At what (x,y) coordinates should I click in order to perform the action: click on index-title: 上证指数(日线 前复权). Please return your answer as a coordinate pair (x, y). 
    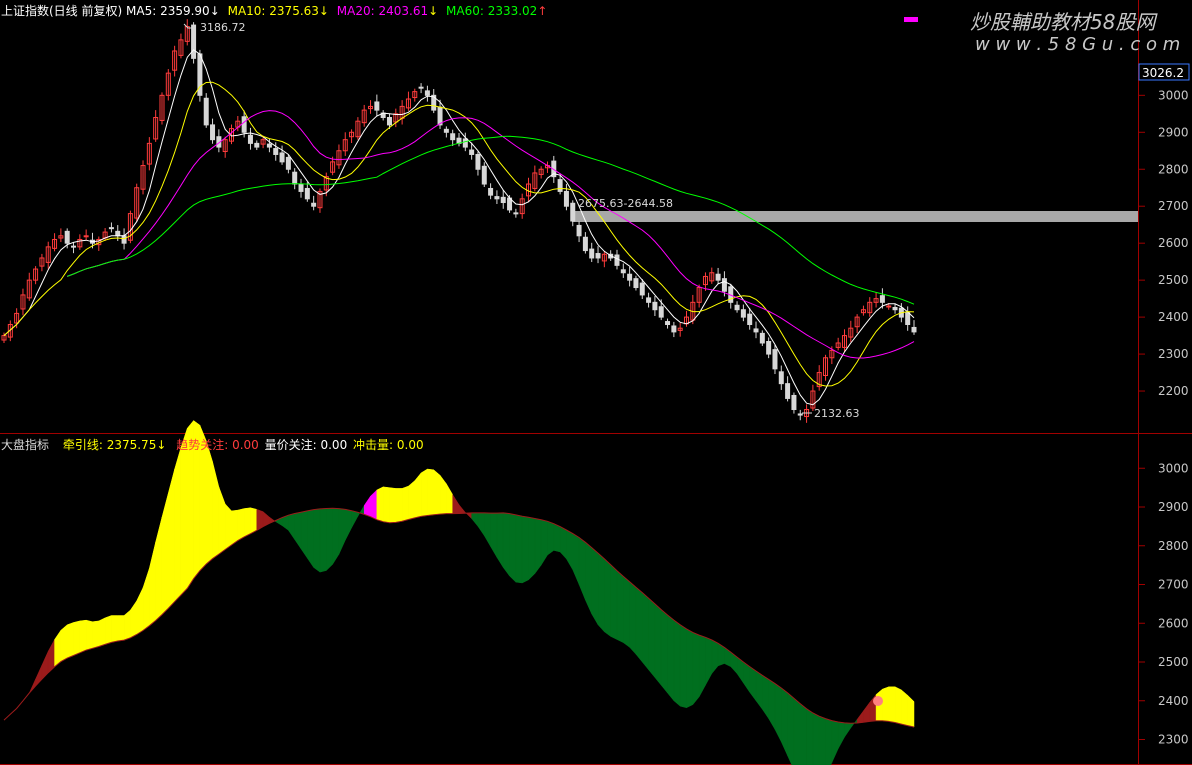
    Looking at the image, I should click on (62, 11).